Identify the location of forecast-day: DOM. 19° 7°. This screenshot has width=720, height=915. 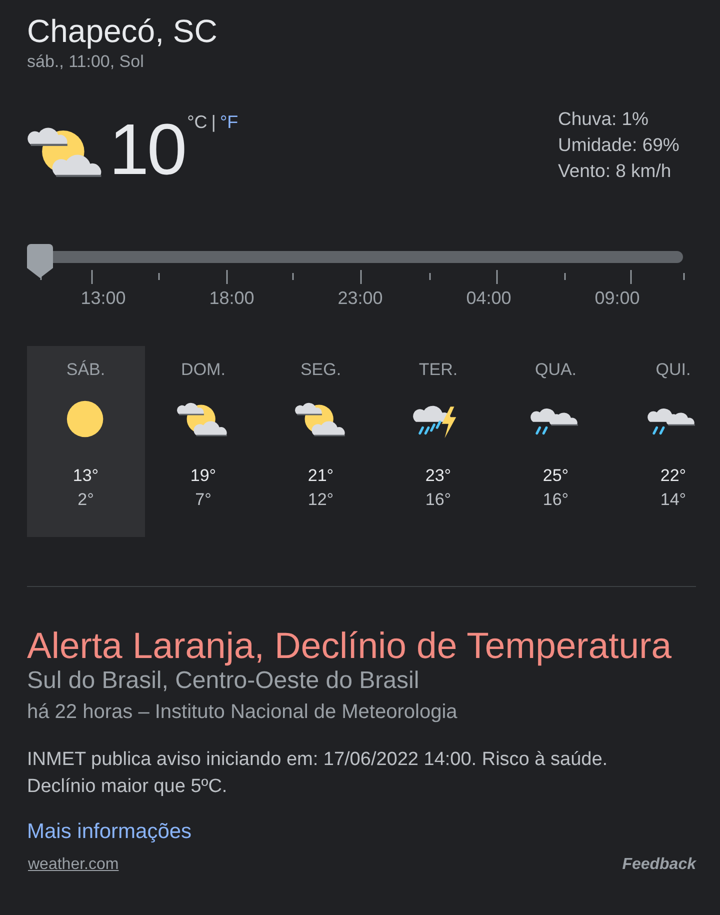
(203, 441).